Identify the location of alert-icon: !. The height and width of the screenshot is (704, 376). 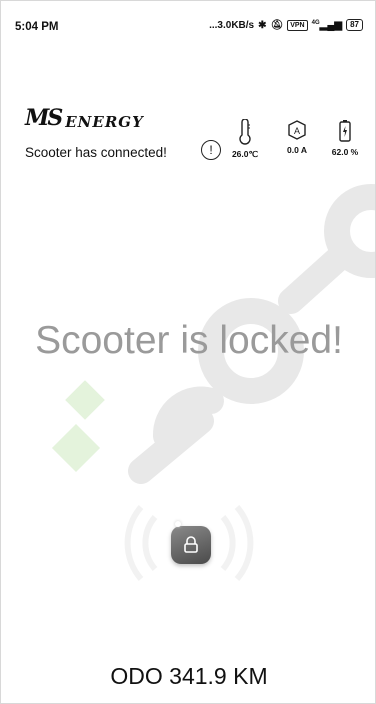
(211, 150).